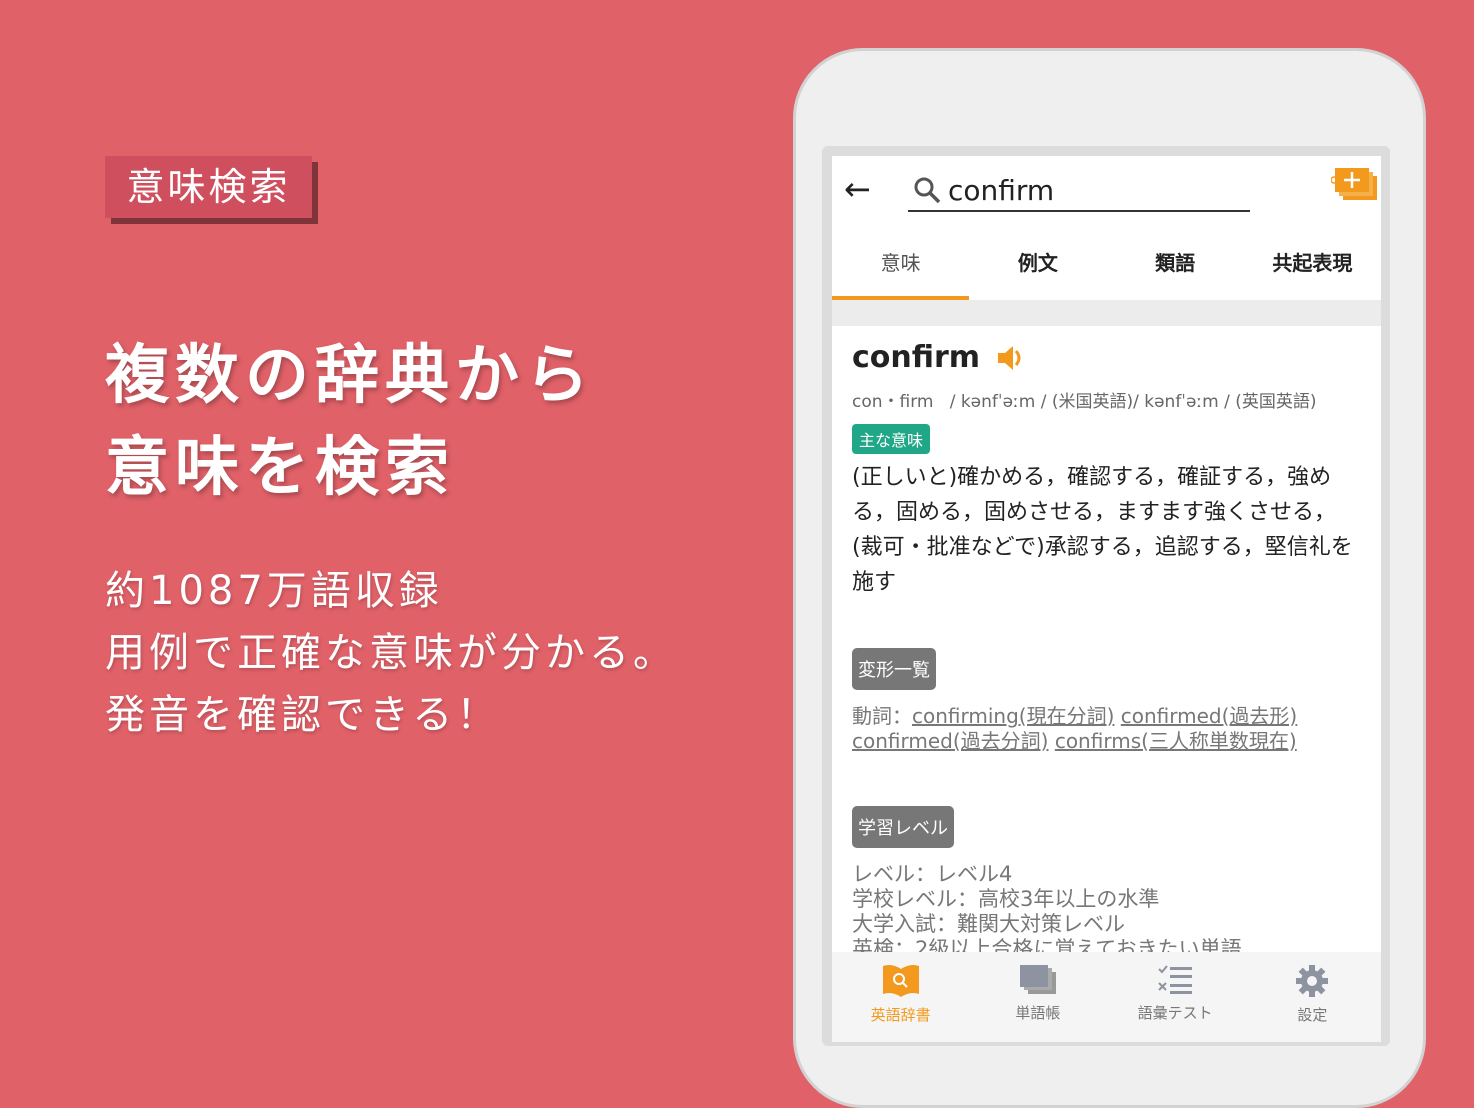 The image size is (1474, 1108). What do you see at coordinates (1013, 716) in the screenshot?
I see `form-link: confirming(現在分詞)` at bounding box center [1013, 716].